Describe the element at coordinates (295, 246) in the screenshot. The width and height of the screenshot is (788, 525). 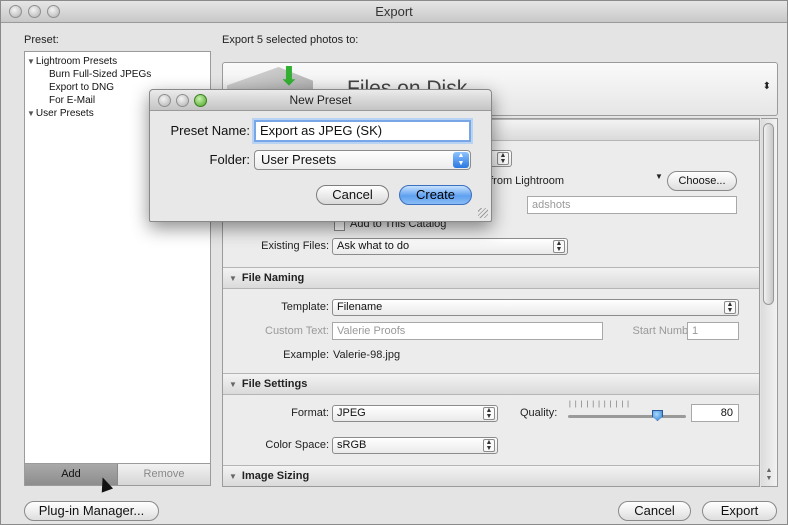
I see `existing-files-label: Existing Files:` at that location.